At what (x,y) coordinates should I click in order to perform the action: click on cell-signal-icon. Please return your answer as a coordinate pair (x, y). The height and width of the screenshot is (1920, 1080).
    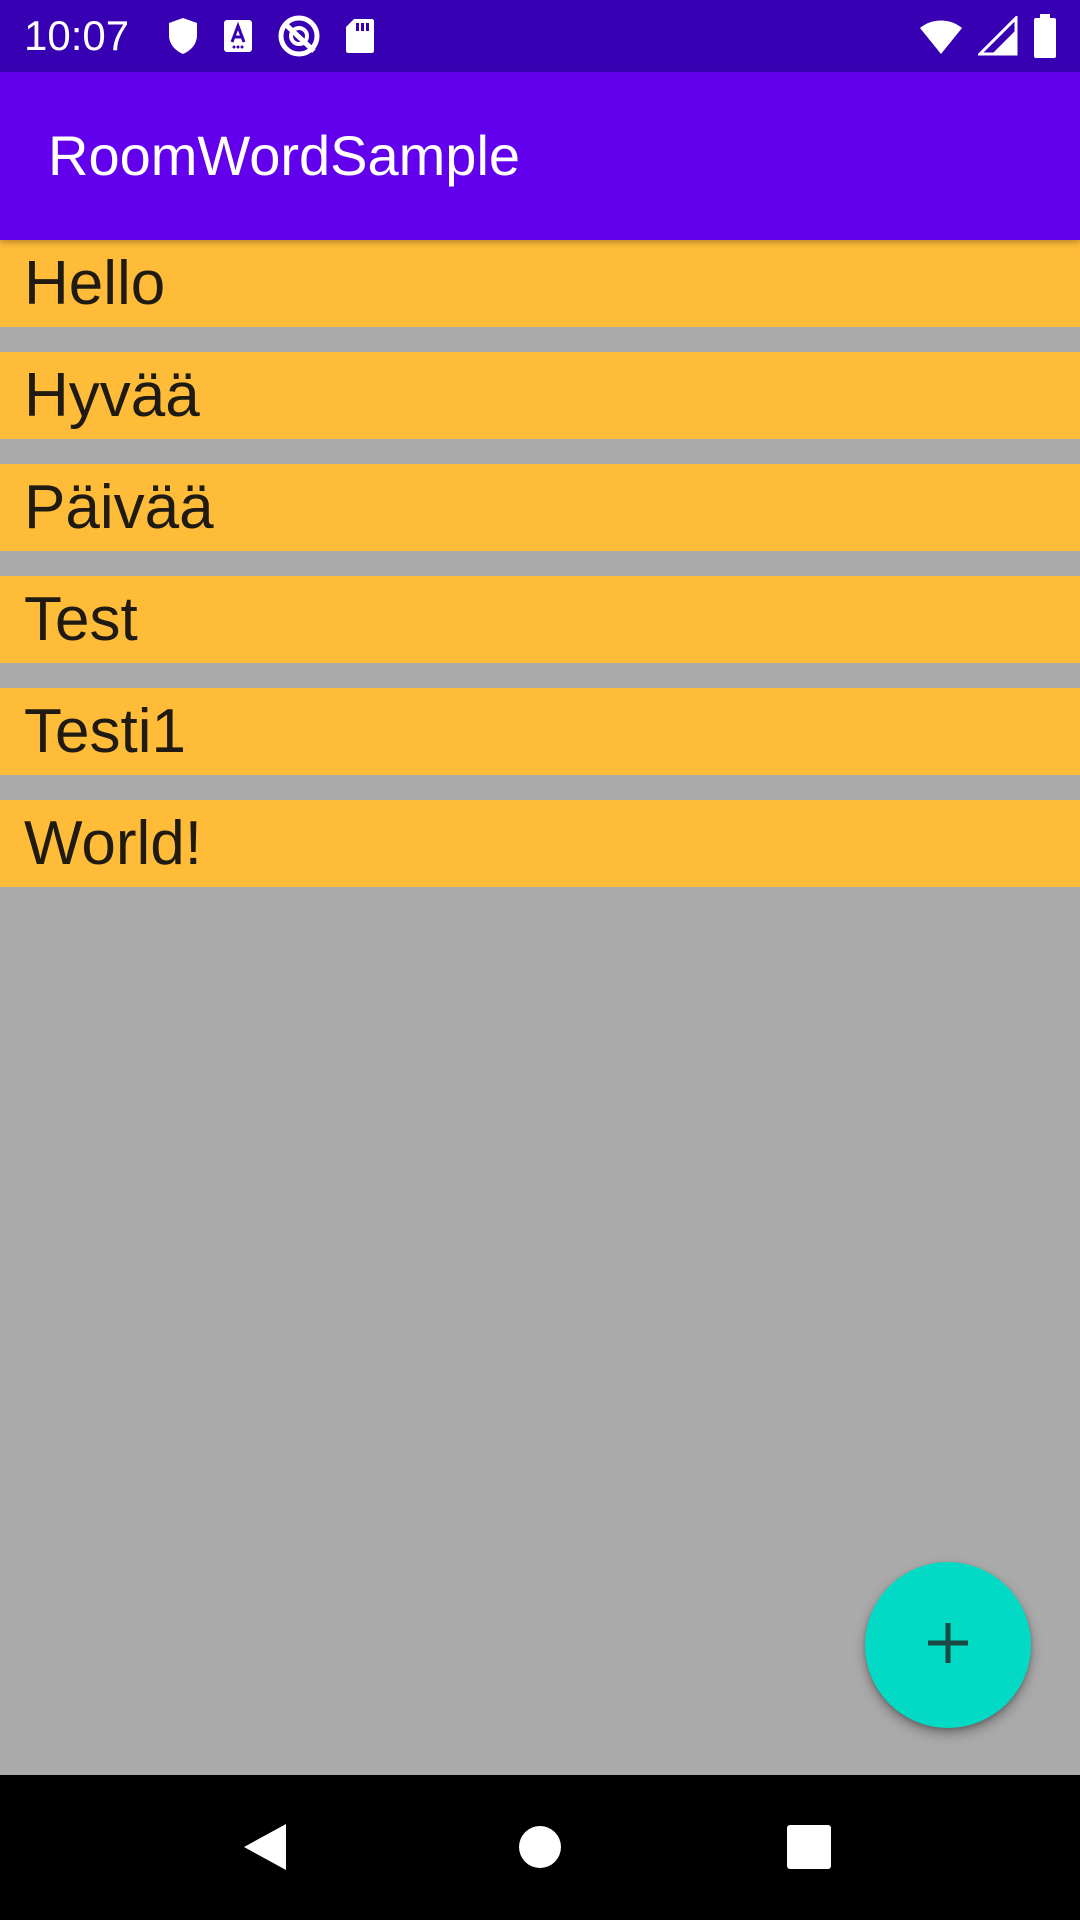
    Looking at the image, I should click on (998, 36).